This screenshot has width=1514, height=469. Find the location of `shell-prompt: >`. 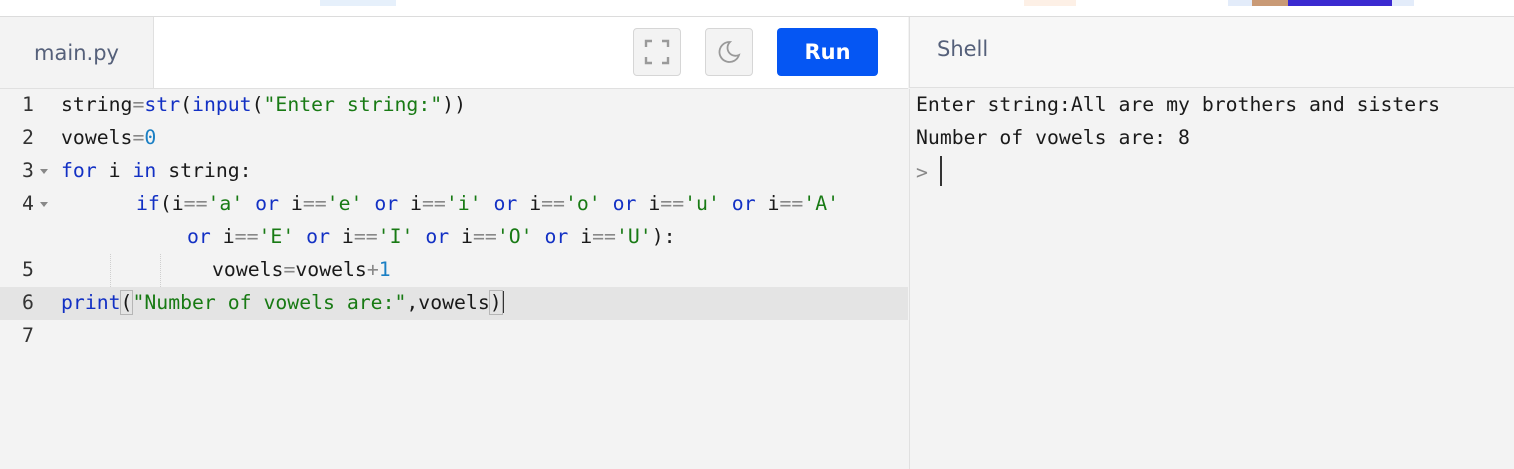

shell-prompt: > is located at coordinates (922, 172).